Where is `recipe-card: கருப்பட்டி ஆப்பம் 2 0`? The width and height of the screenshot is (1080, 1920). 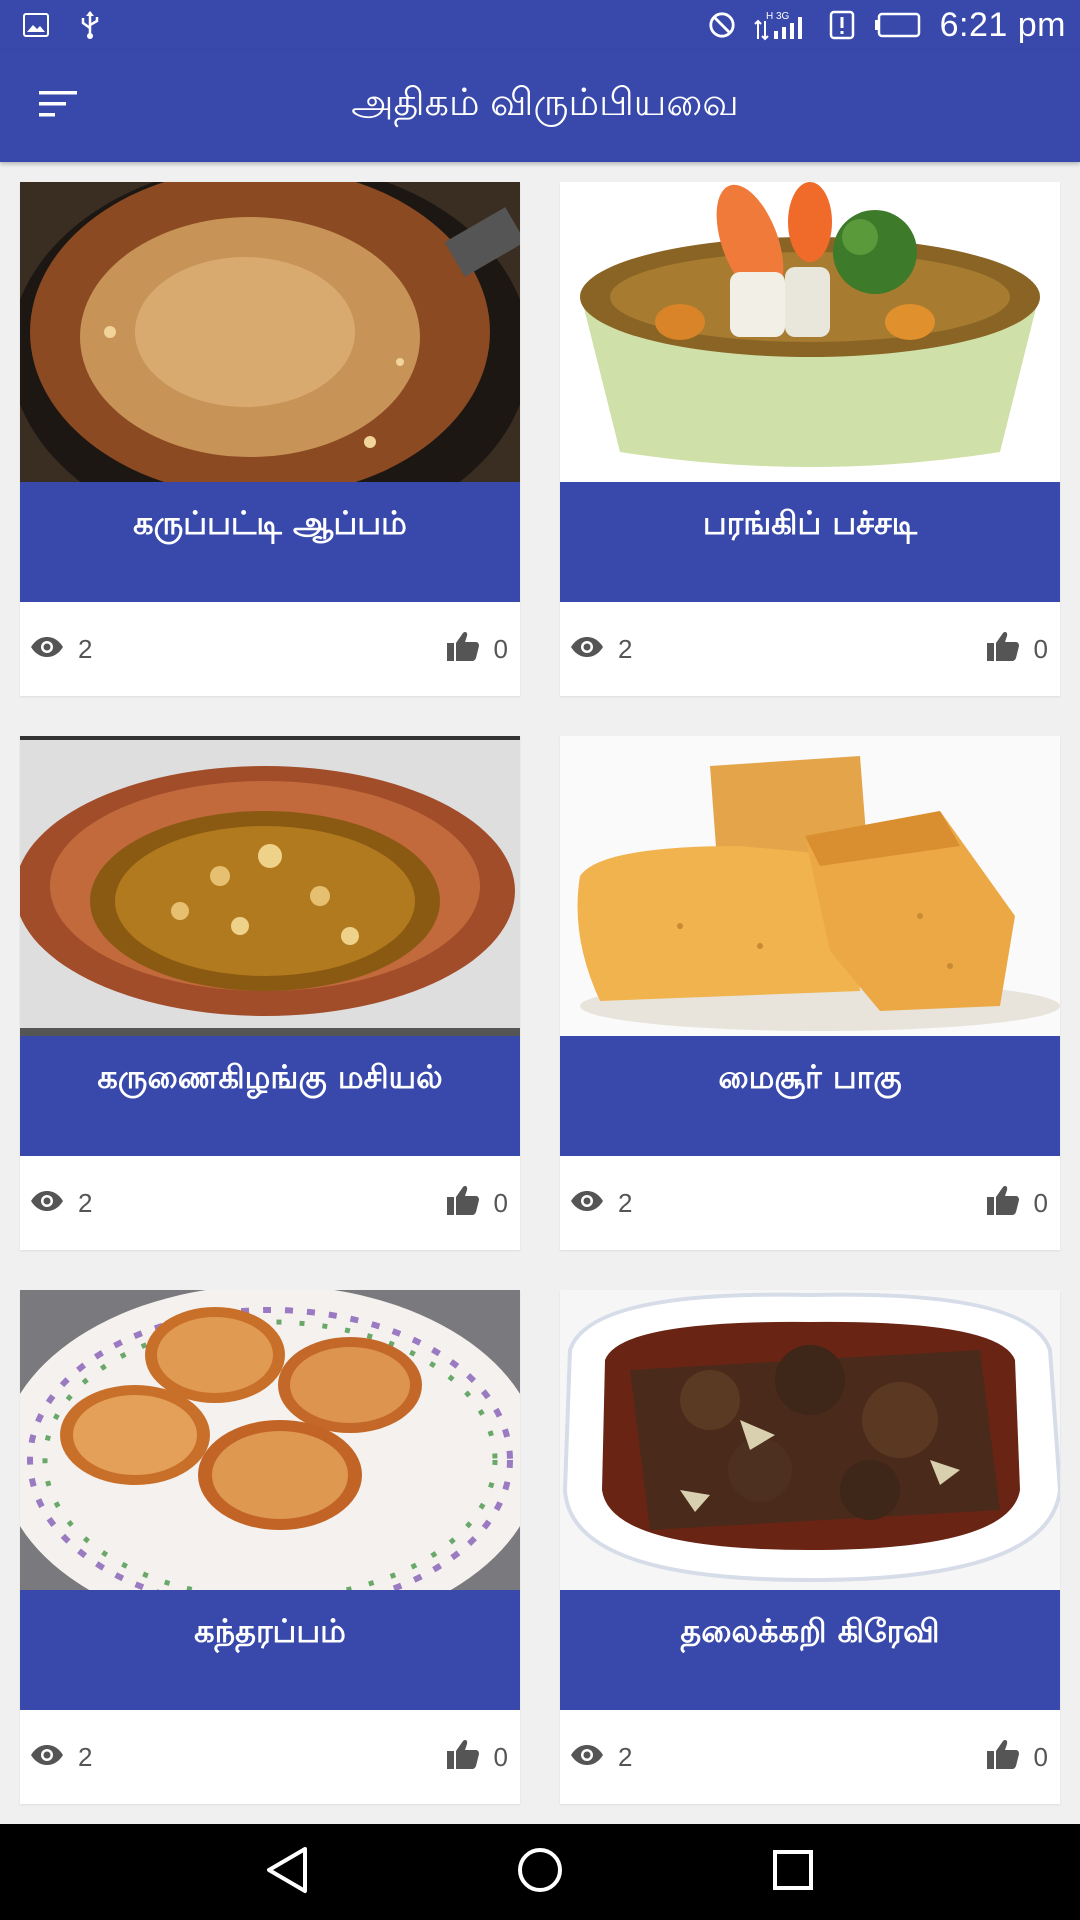
recipe-card: கருப்பட்டி ஆப்பம் 2 0 is located at coordinates (270, 439).